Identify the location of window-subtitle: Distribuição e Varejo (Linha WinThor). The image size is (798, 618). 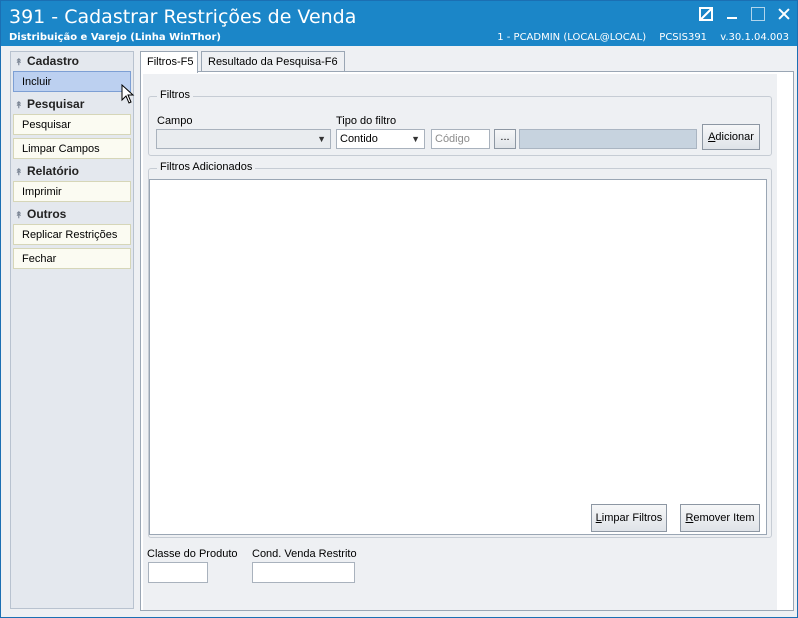
(115, 37).